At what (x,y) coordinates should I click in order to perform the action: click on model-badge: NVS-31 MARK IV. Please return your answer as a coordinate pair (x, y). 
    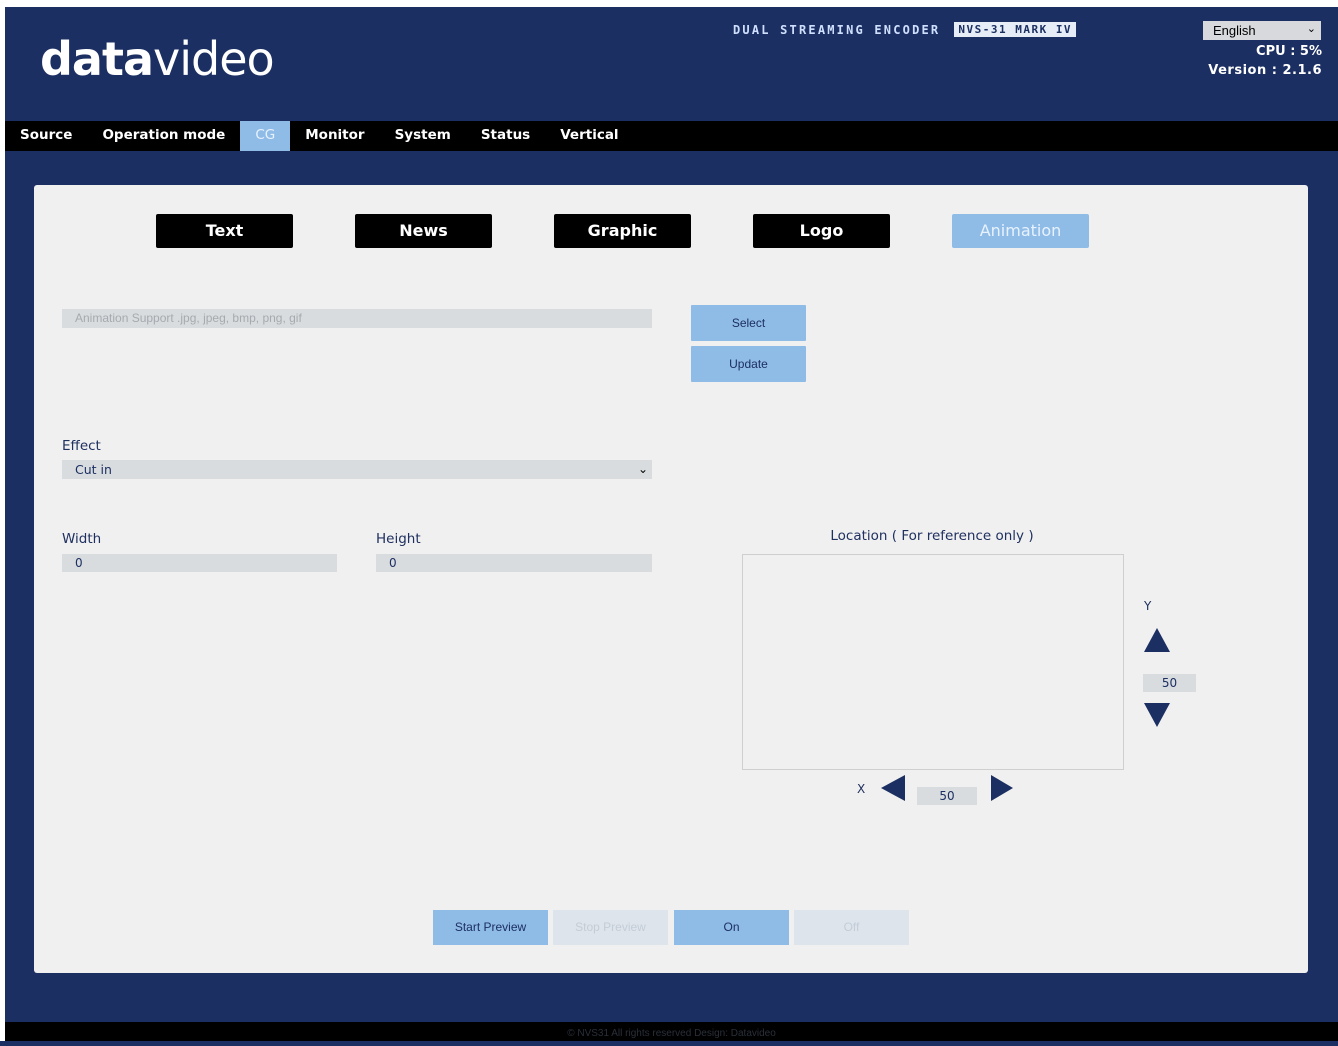
    Looking at the image, I should click on (1015, 29).